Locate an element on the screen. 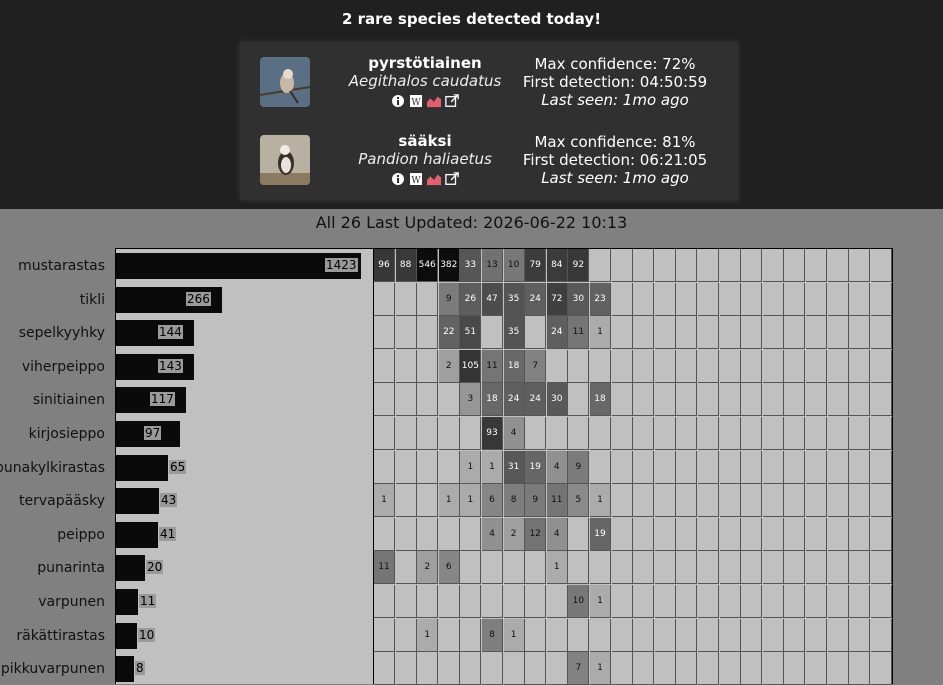  hour-cell: 30 is located at coordinates (579, 299).